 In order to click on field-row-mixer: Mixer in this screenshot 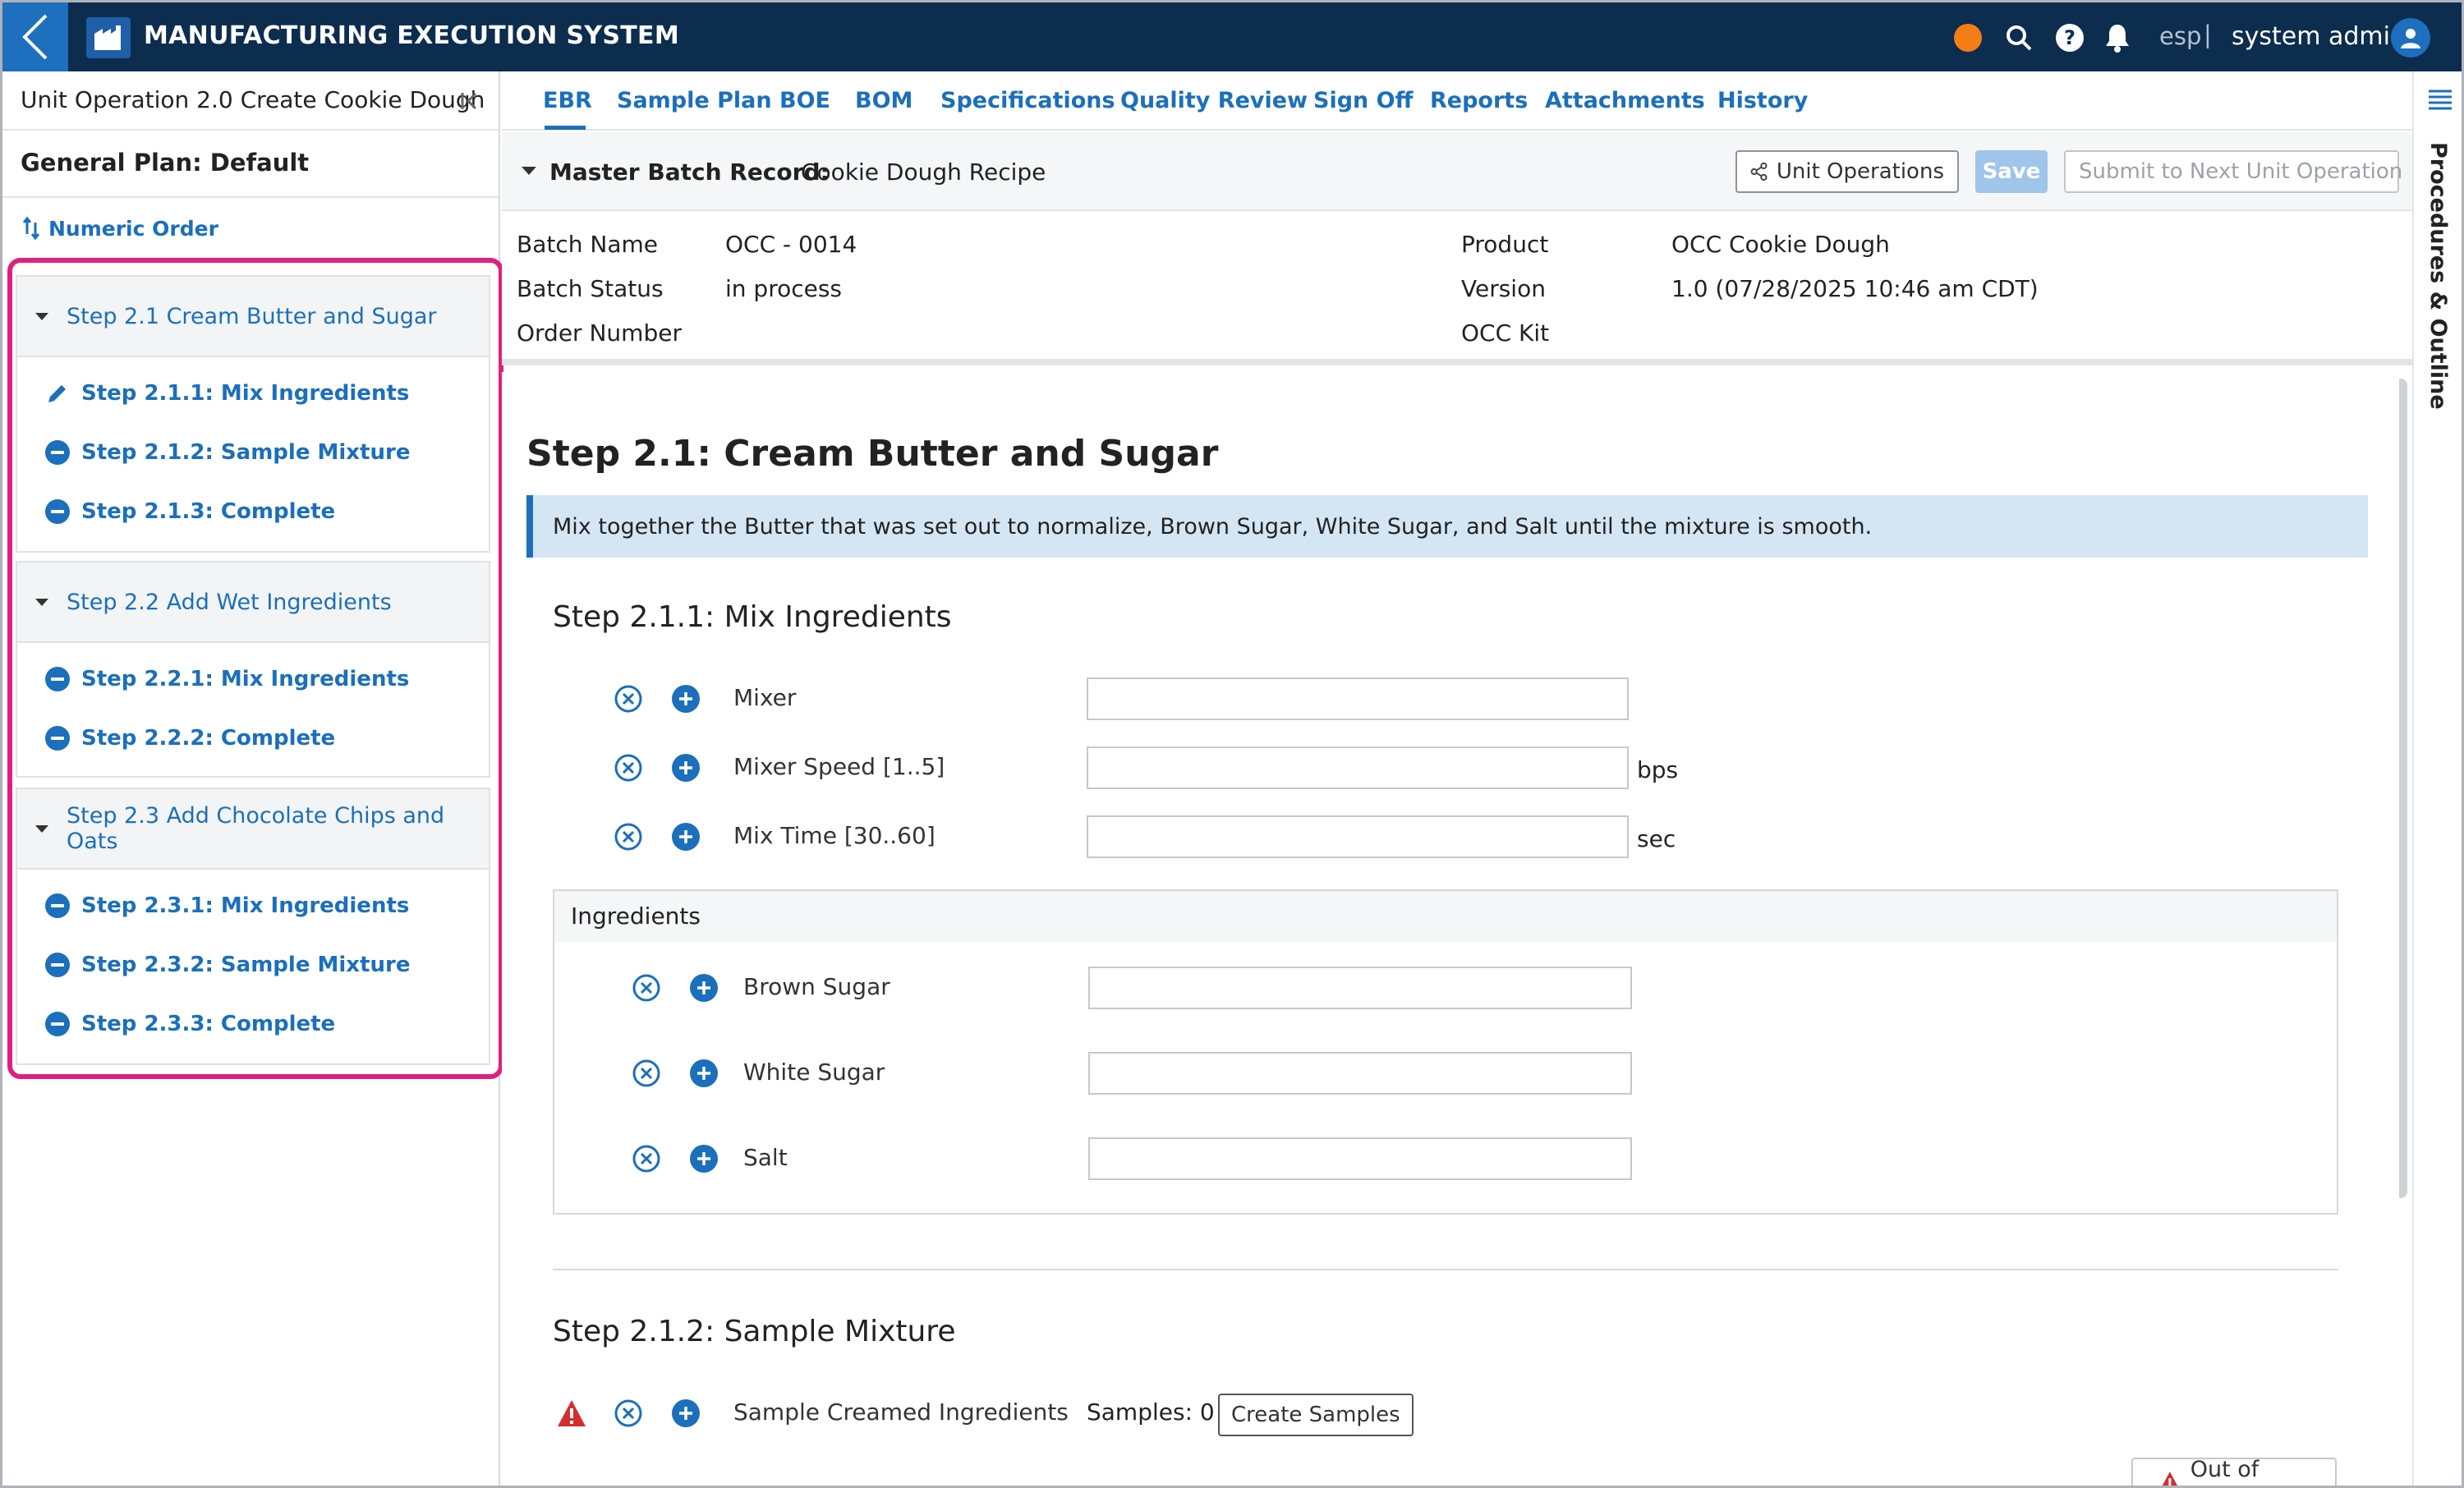, I will do `click(1446, 698)`.